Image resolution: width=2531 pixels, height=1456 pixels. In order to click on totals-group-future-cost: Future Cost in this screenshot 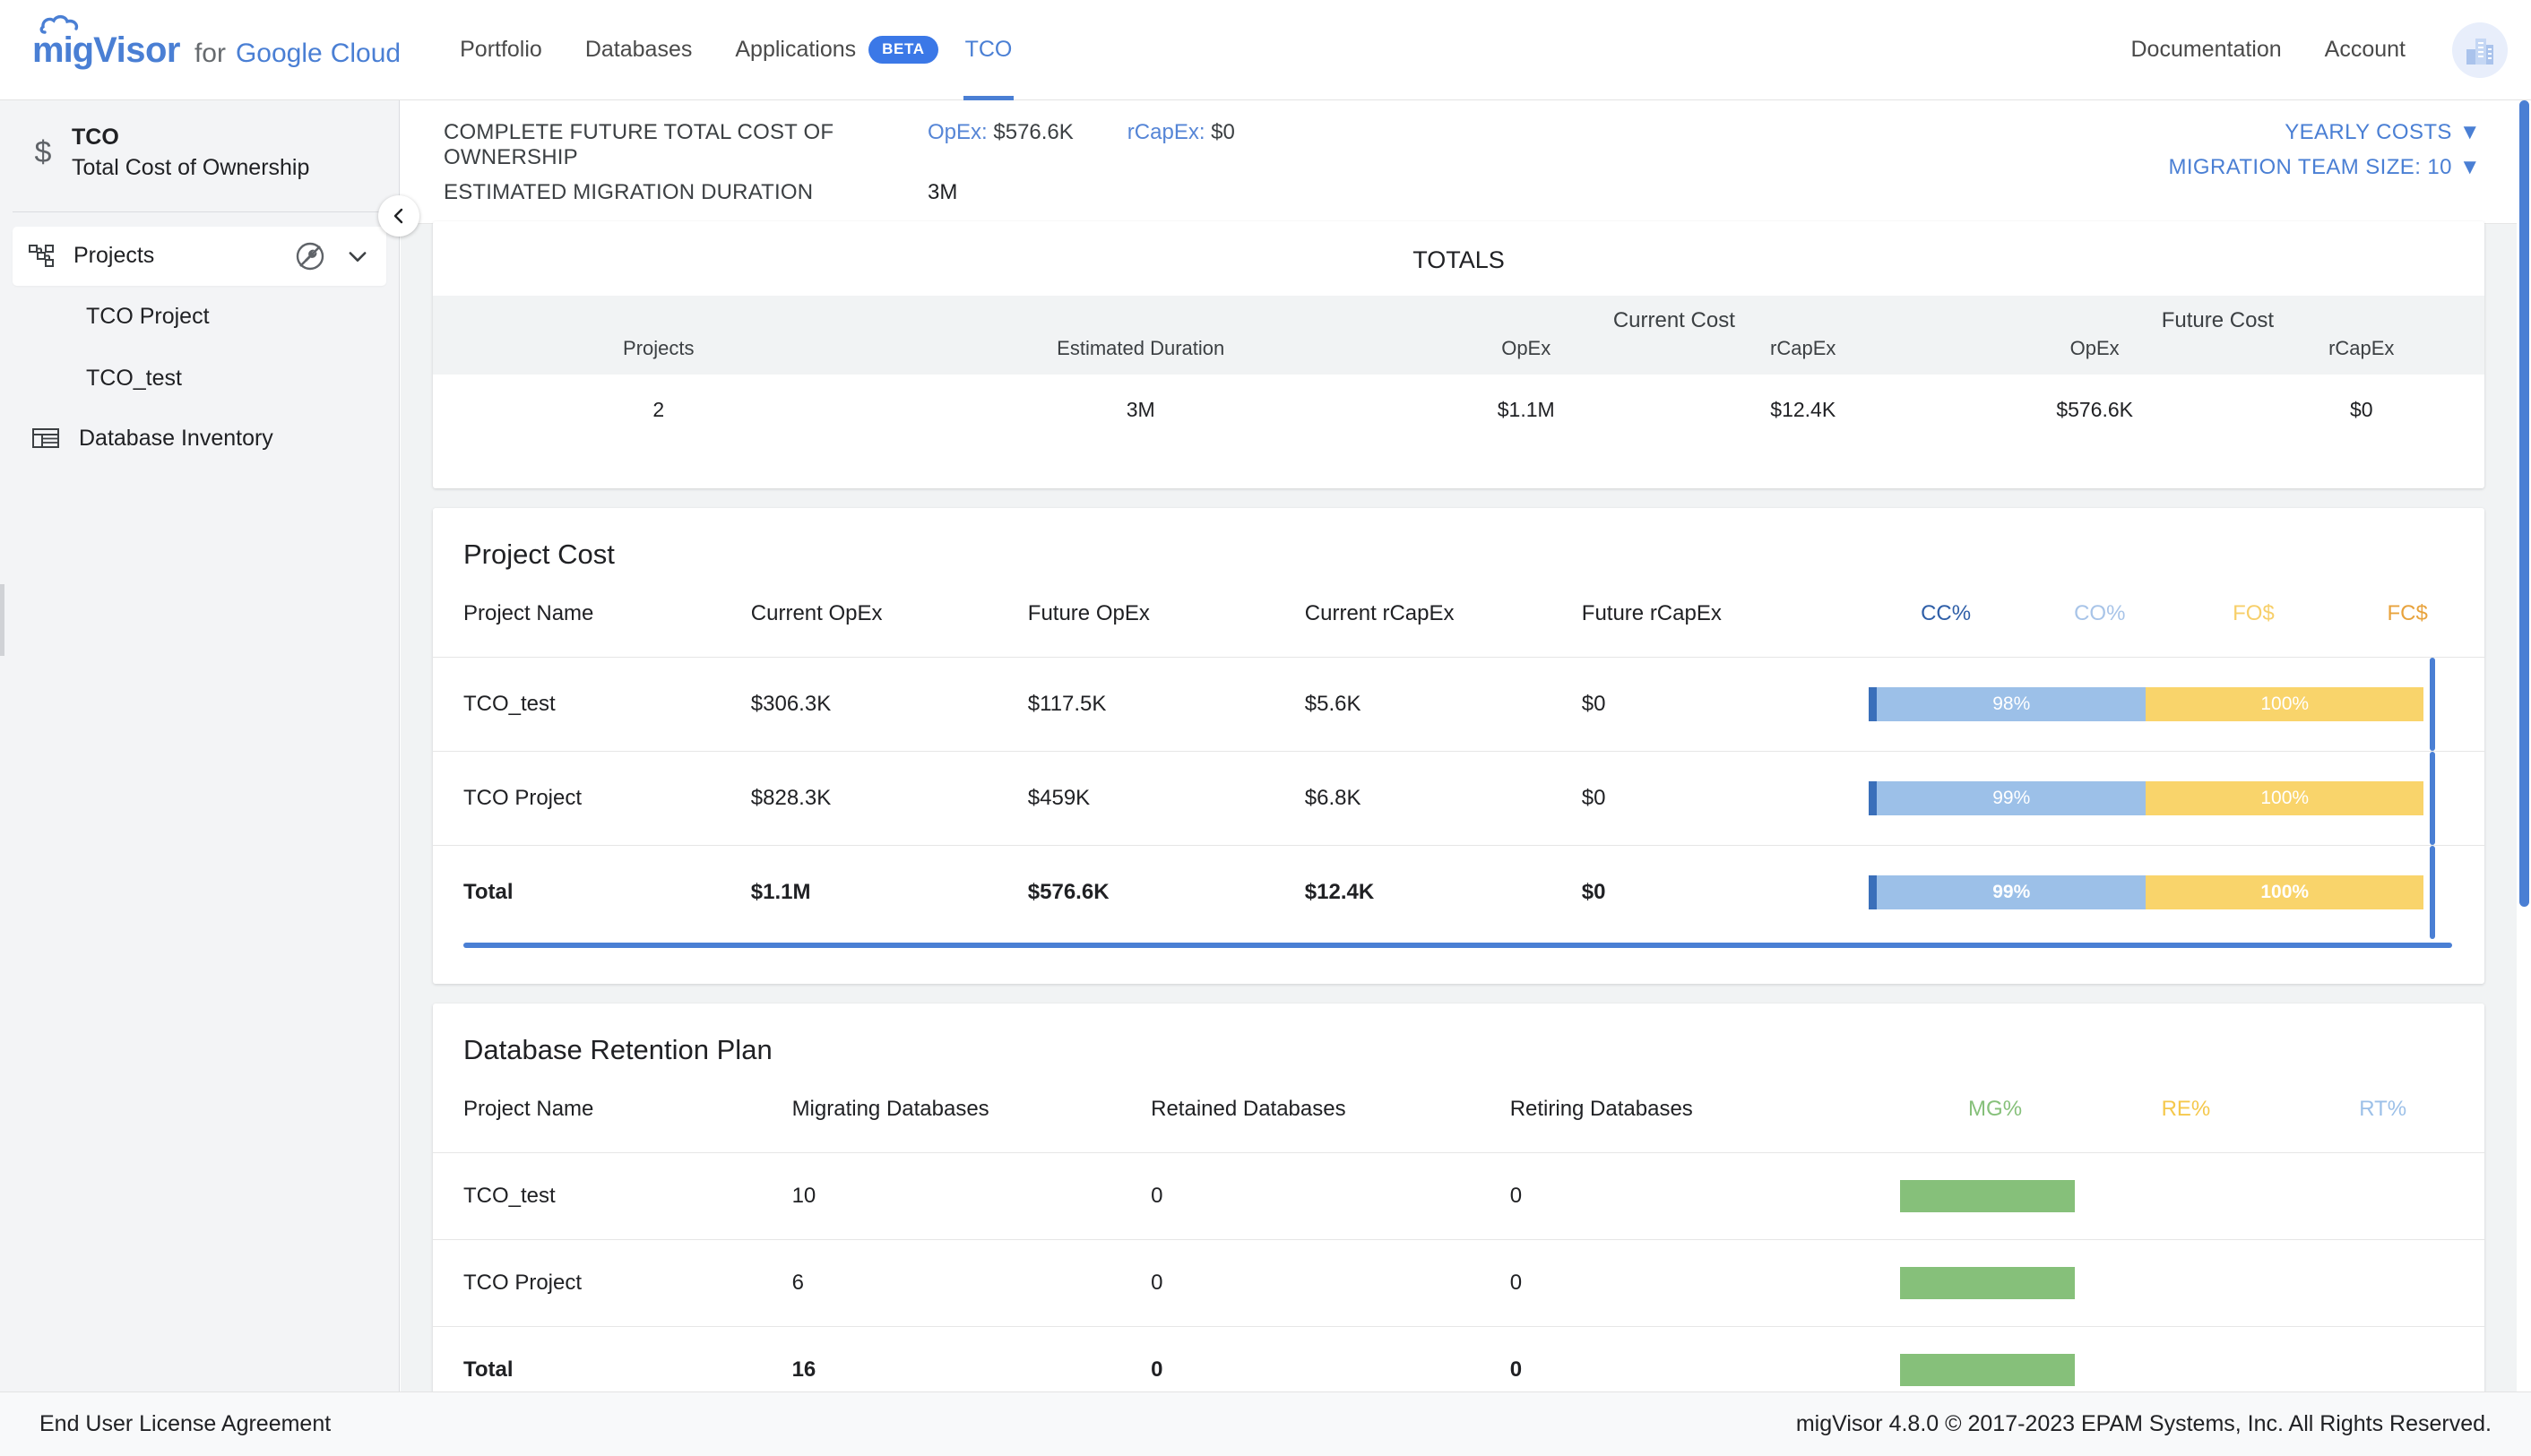, I will do `click(2217, 315)`.